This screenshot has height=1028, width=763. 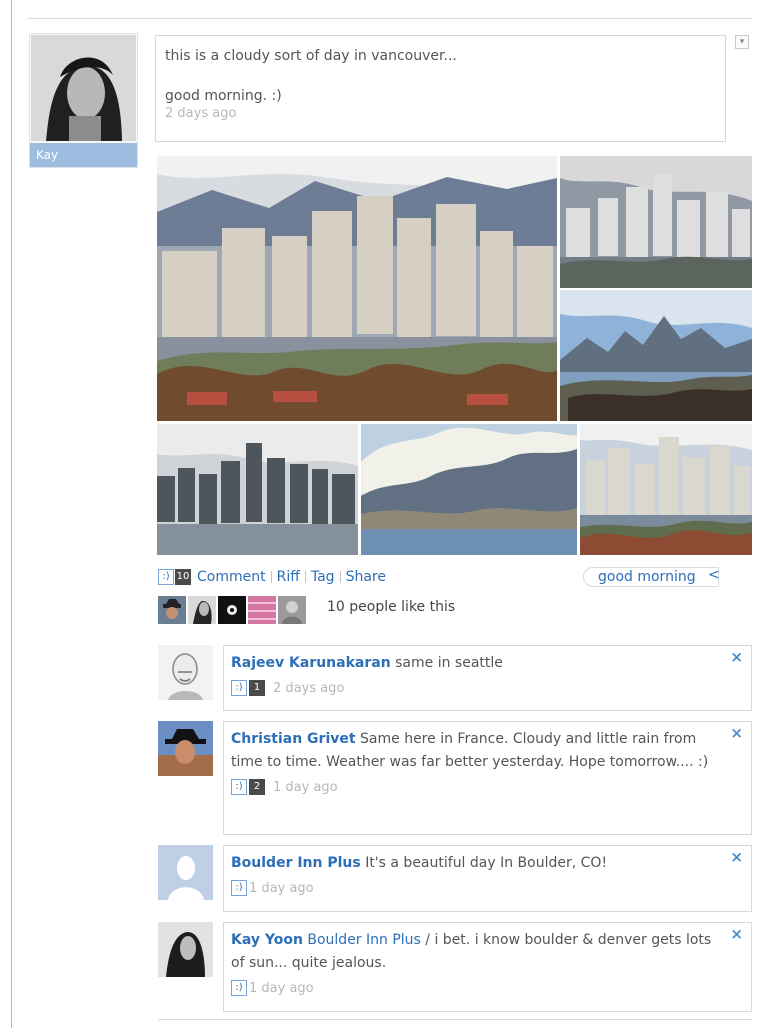 What do you see at coordinates (296, 863) in the screenshot?
I see `comment-author-link: Boulder Inn Plus` at bounding box center [296, 863].